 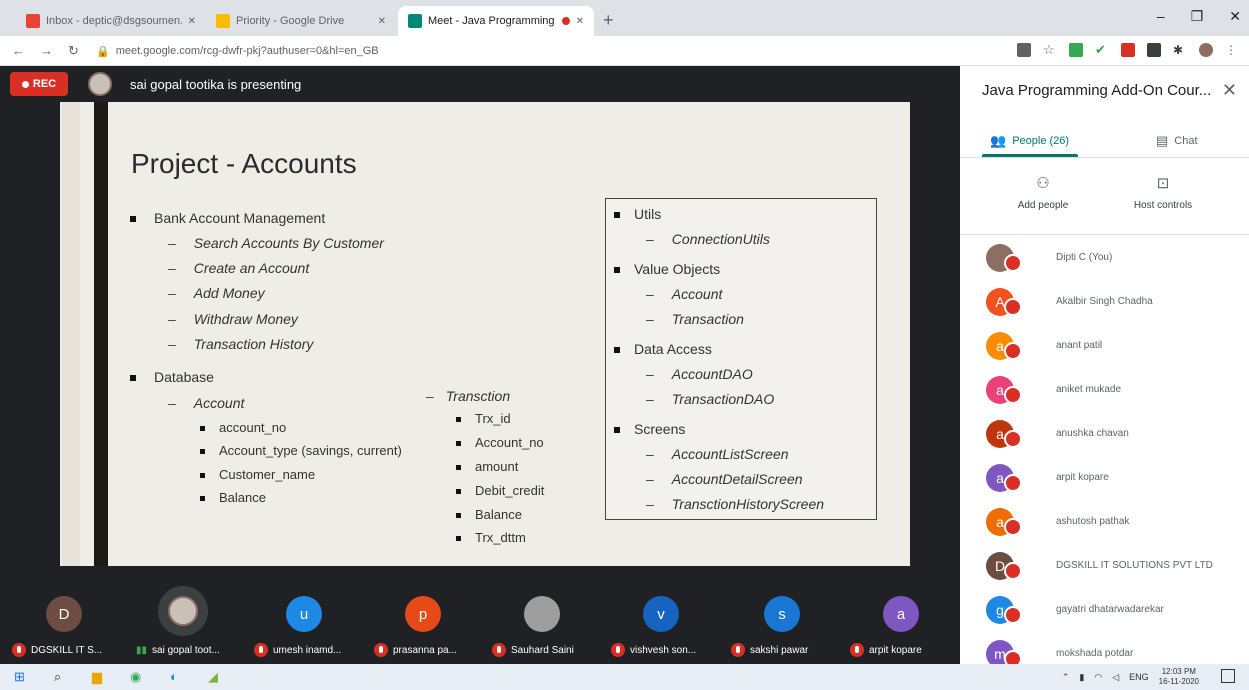 What do you see at coordinates (1116, 437) in the screenshot?
I see `list-item: a anushka chavan` at bounding box center [1116, 437].